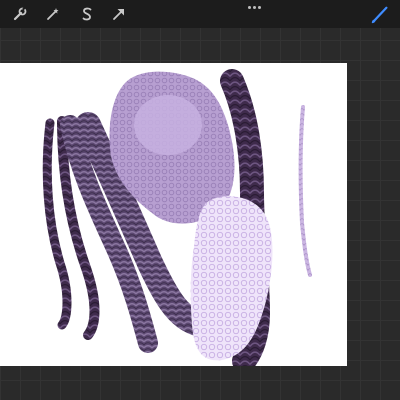 The width and height of the screenshot is (400, 400). I want to click on selection-button, so click(87, 14).